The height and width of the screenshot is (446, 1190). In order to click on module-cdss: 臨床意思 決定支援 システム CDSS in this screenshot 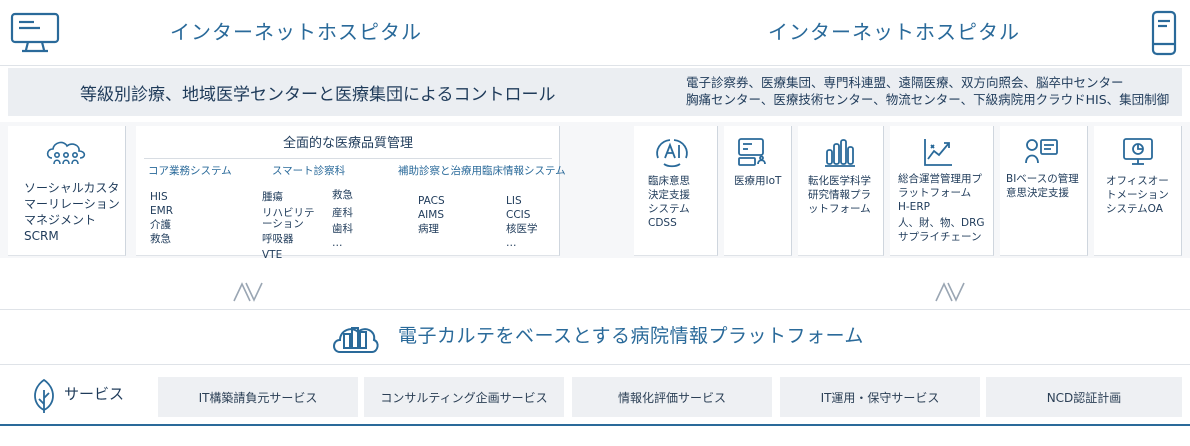, I will do `click(676, 191)`.